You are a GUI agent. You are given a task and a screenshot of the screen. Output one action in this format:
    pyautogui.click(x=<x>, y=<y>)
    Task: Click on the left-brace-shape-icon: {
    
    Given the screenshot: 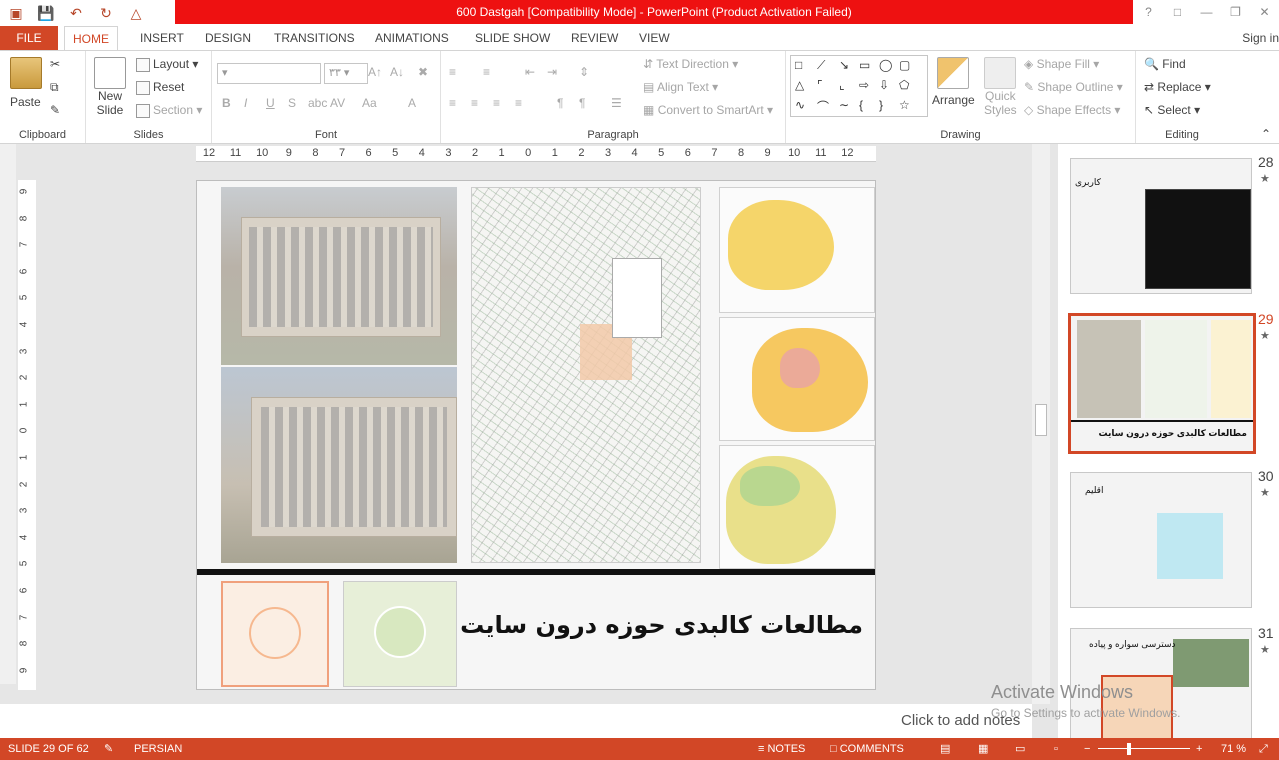 What is the action you would take?
    pyautogui.click(x=861, y=105)
    